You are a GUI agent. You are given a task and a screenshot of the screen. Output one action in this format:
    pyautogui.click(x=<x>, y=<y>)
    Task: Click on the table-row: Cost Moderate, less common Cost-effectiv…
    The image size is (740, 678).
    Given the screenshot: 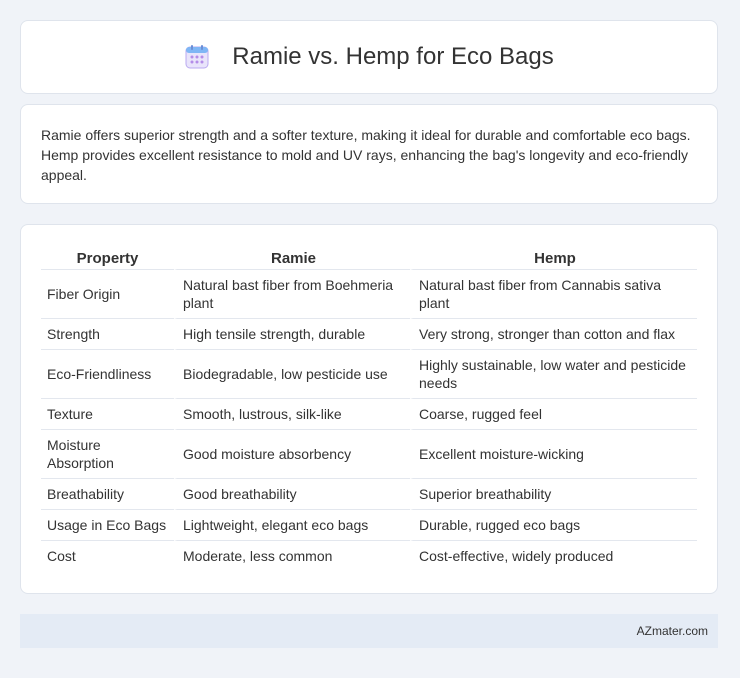 What is the action you would take?
    pyautogui.click(x=369, y=555)
    